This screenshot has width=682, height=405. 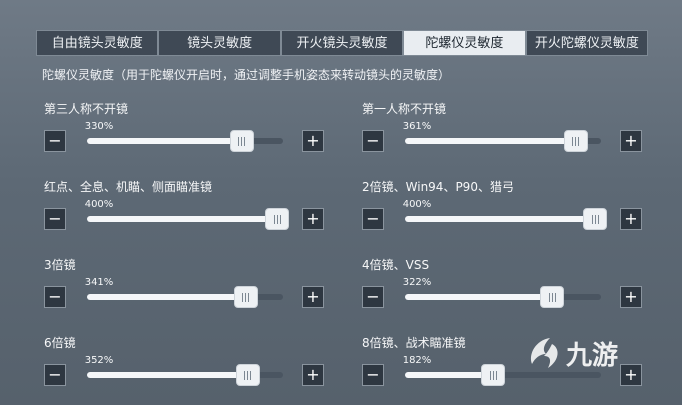 What do you see at coordinates (544, 353) in the screenshot?
I see `swirl-logo-icon` at bounding box center [544, 353].